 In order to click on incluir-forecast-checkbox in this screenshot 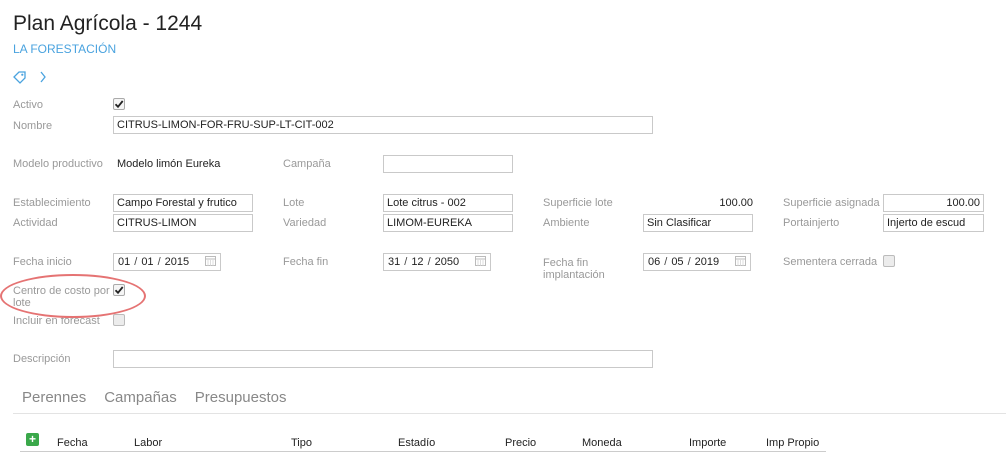, I will do `click(119, 320)`.